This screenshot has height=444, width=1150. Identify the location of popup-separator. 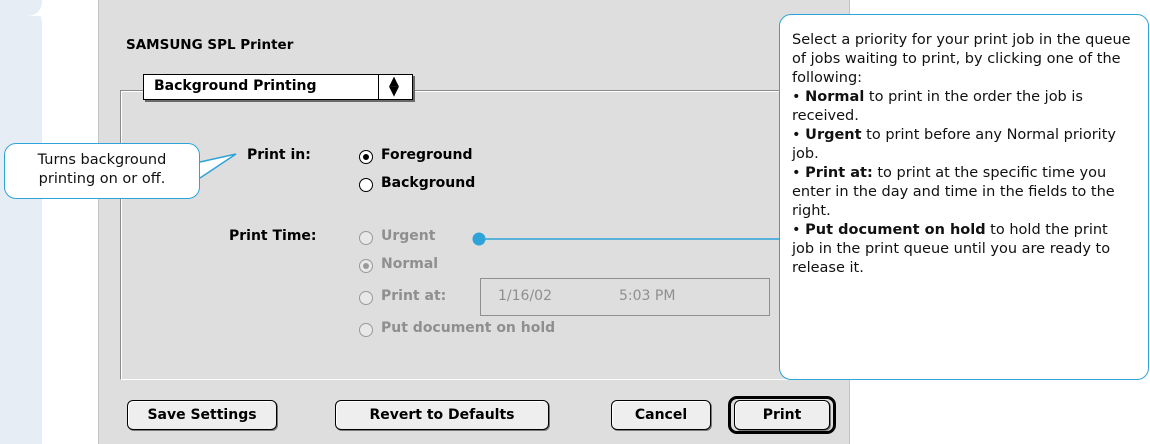
(378, 87).